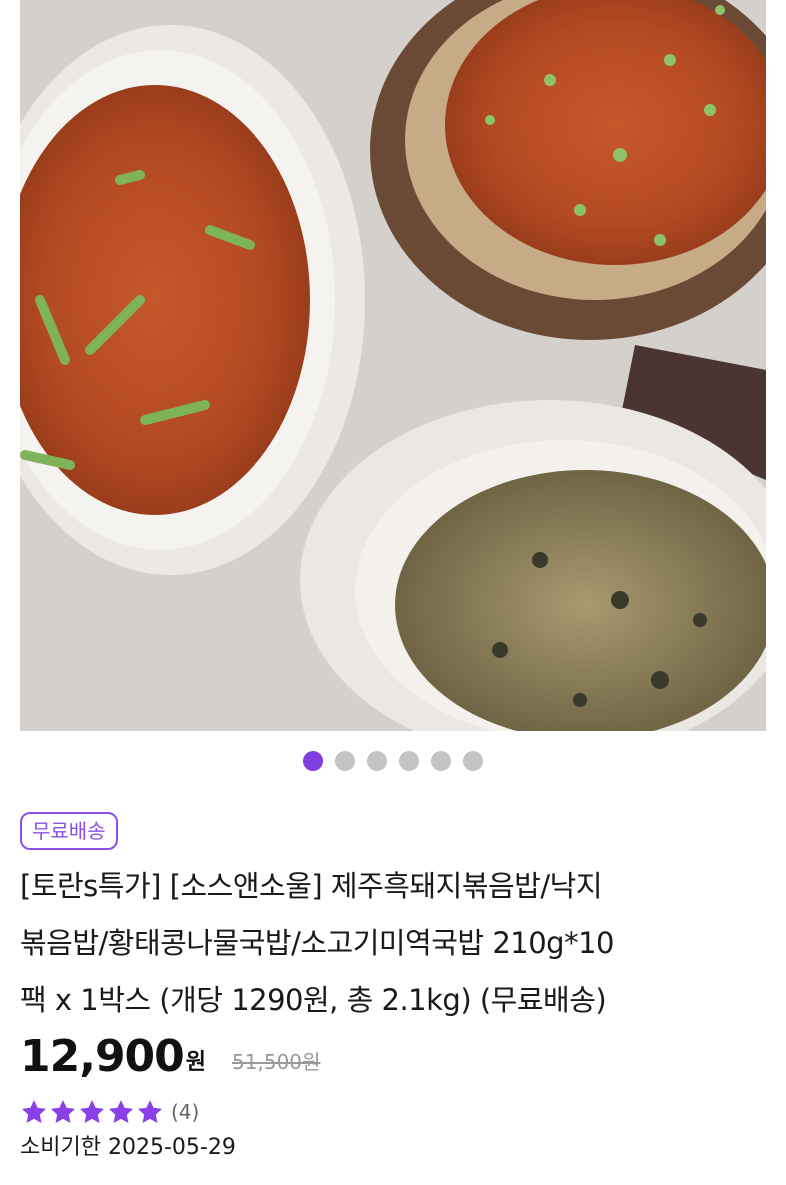 Image resolution: width=786 pixels, height=1185 pixels. I want to click on price-row: 12,900 원 51,500원, so click(170, 1055).